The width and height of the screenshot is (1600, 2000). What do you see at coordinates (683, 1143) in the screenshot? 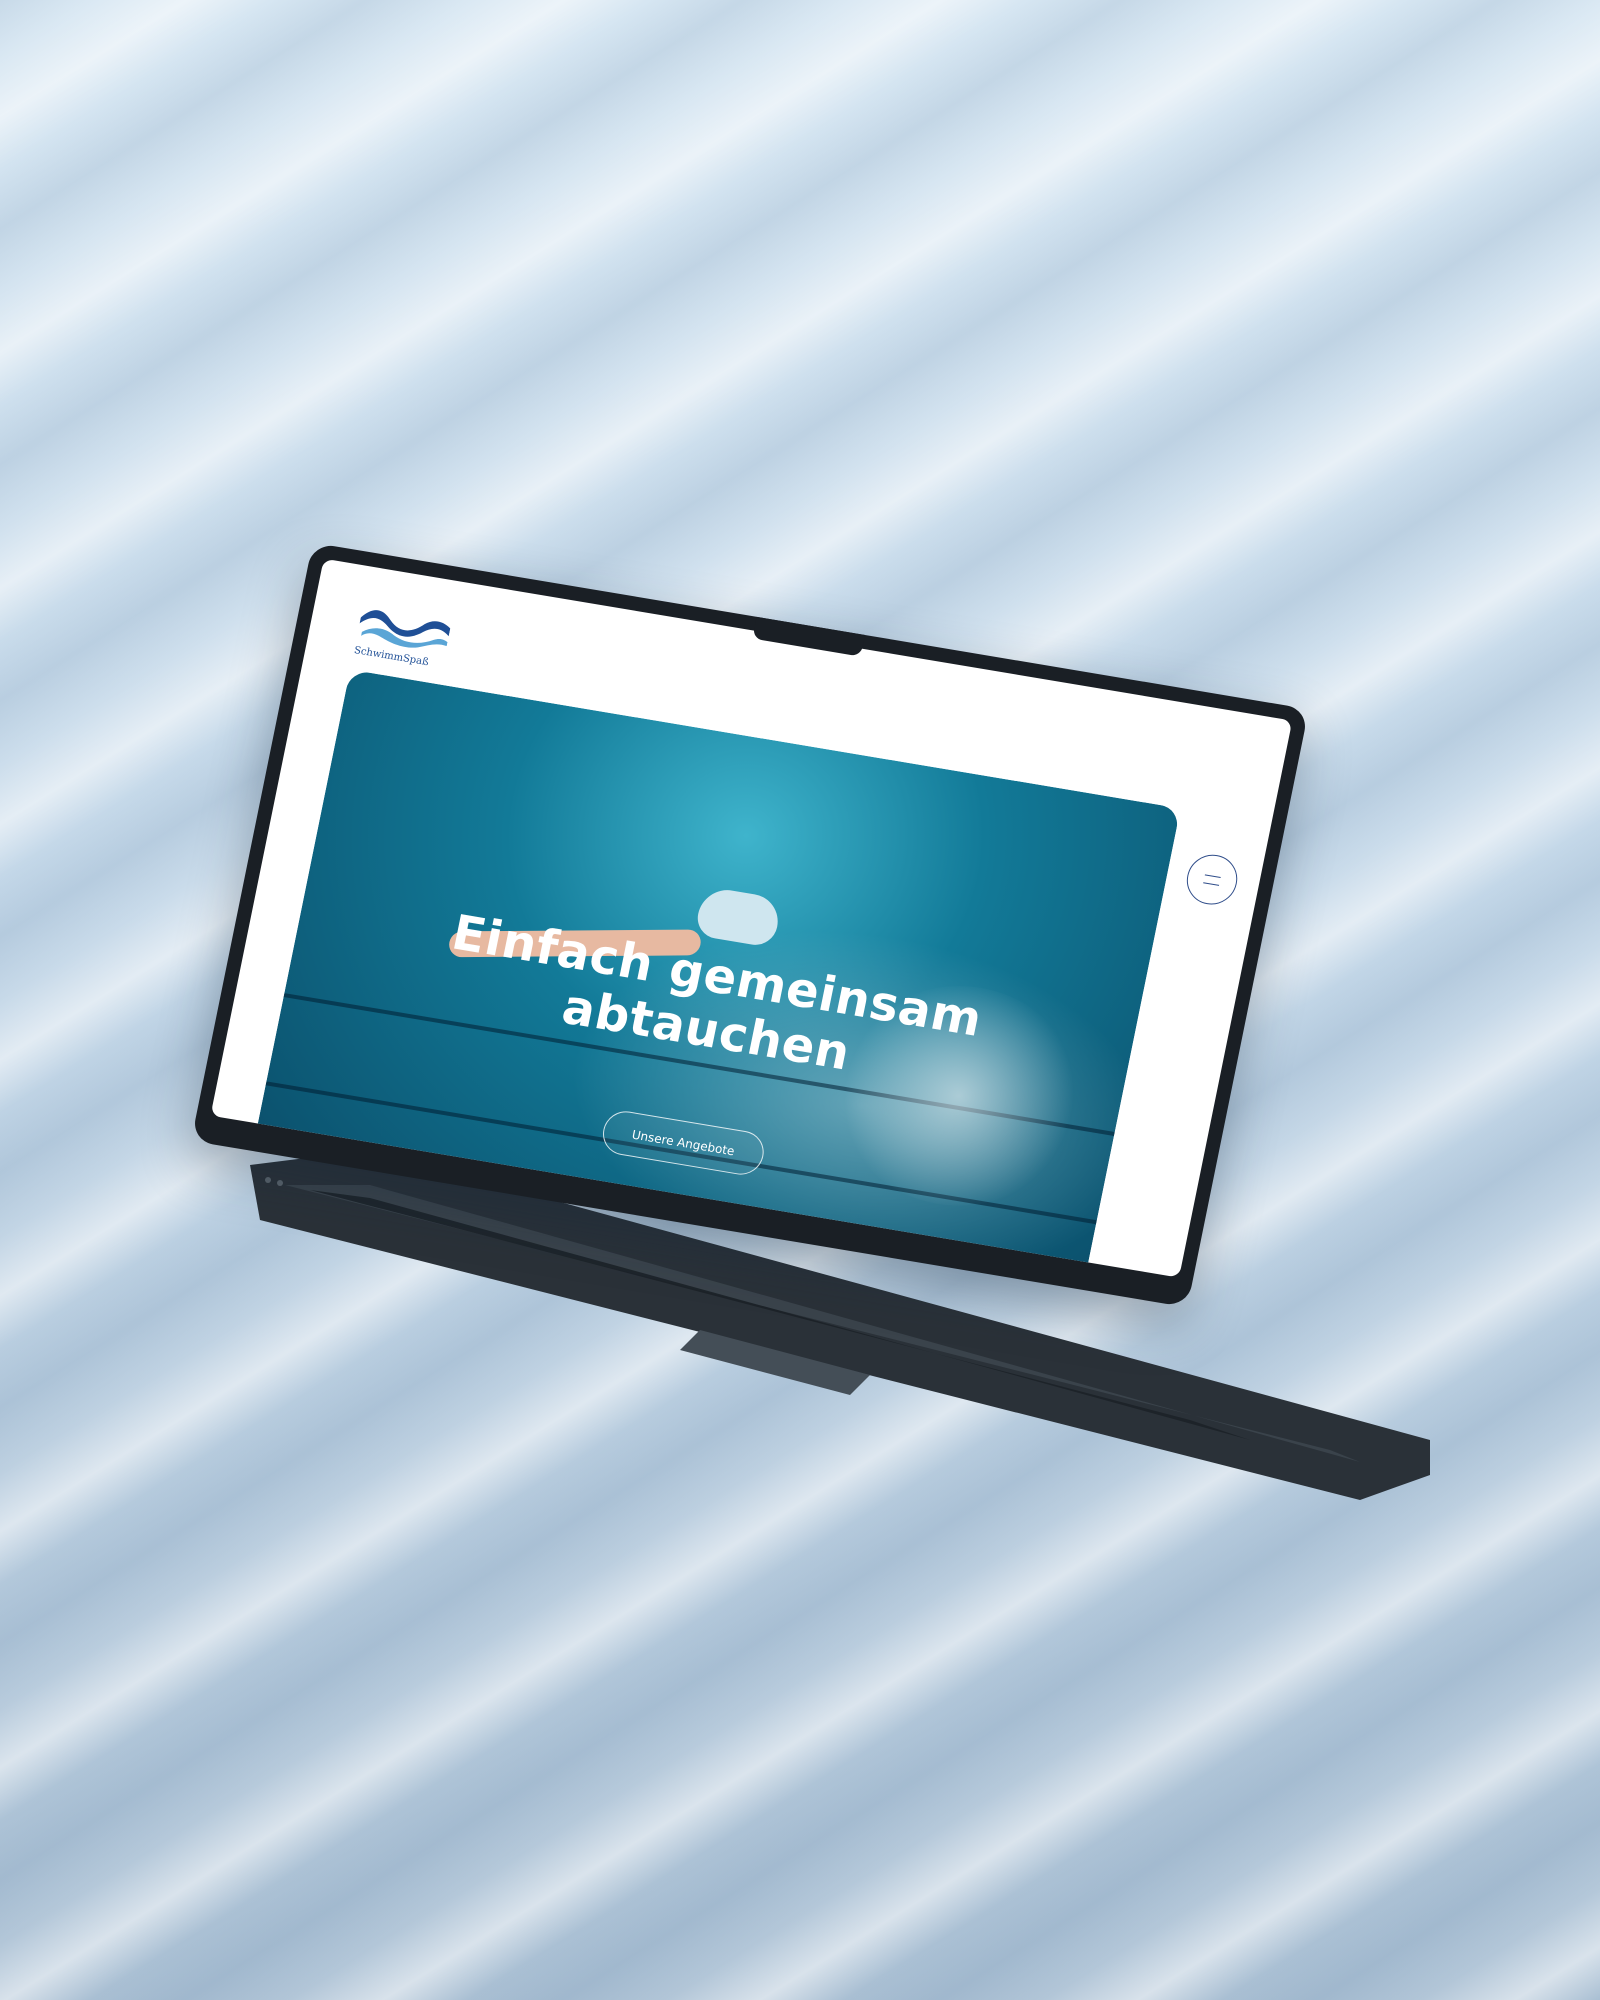
I see `offers-button: Unsere Angebote` at bounding box center [683, 1143].